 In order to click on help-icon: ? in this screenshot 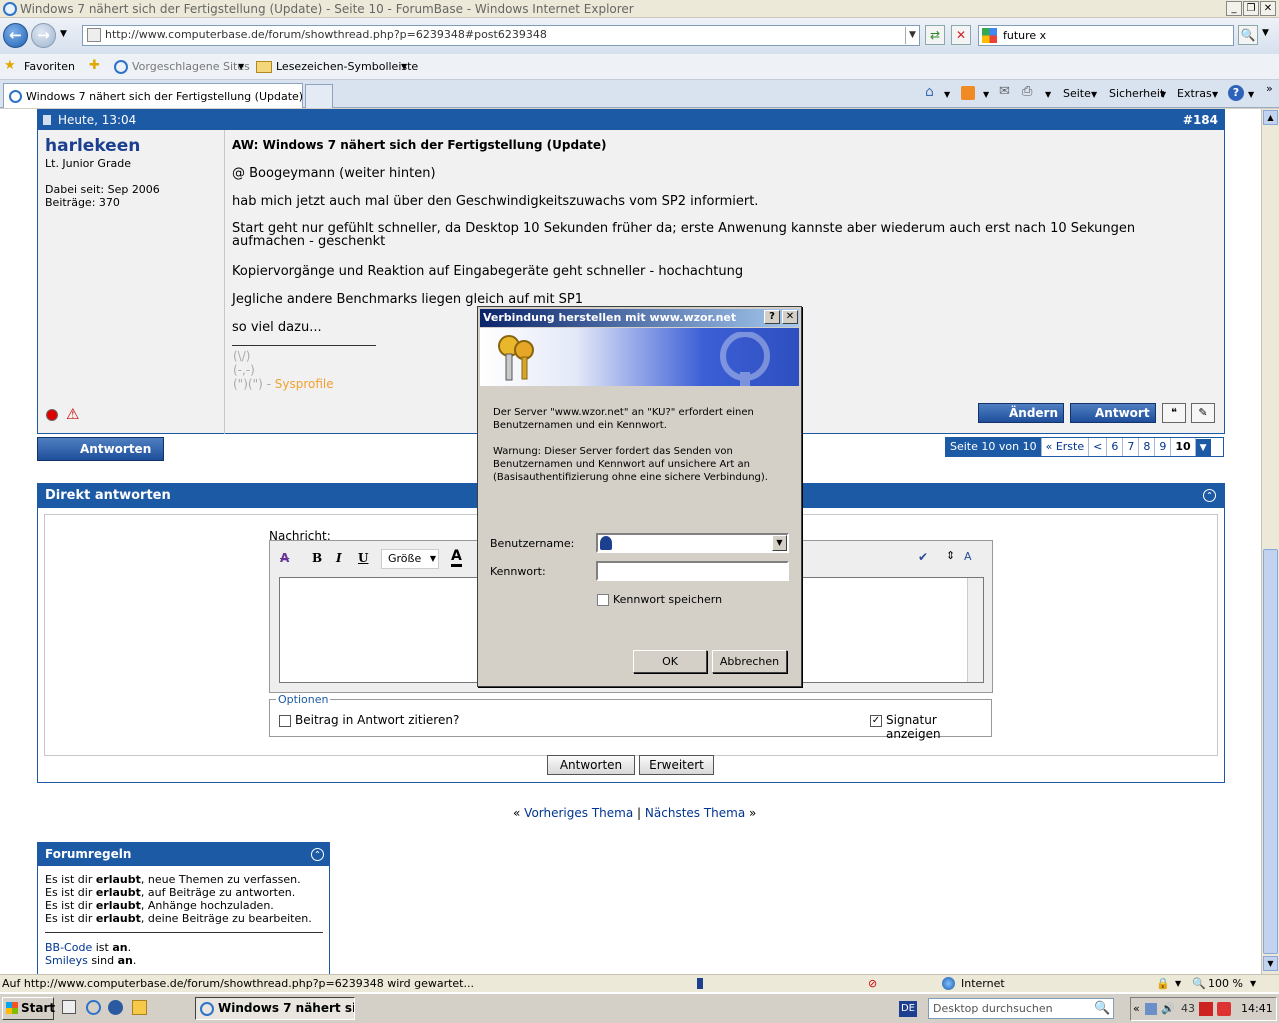, I will do `click(1236, 93)`.